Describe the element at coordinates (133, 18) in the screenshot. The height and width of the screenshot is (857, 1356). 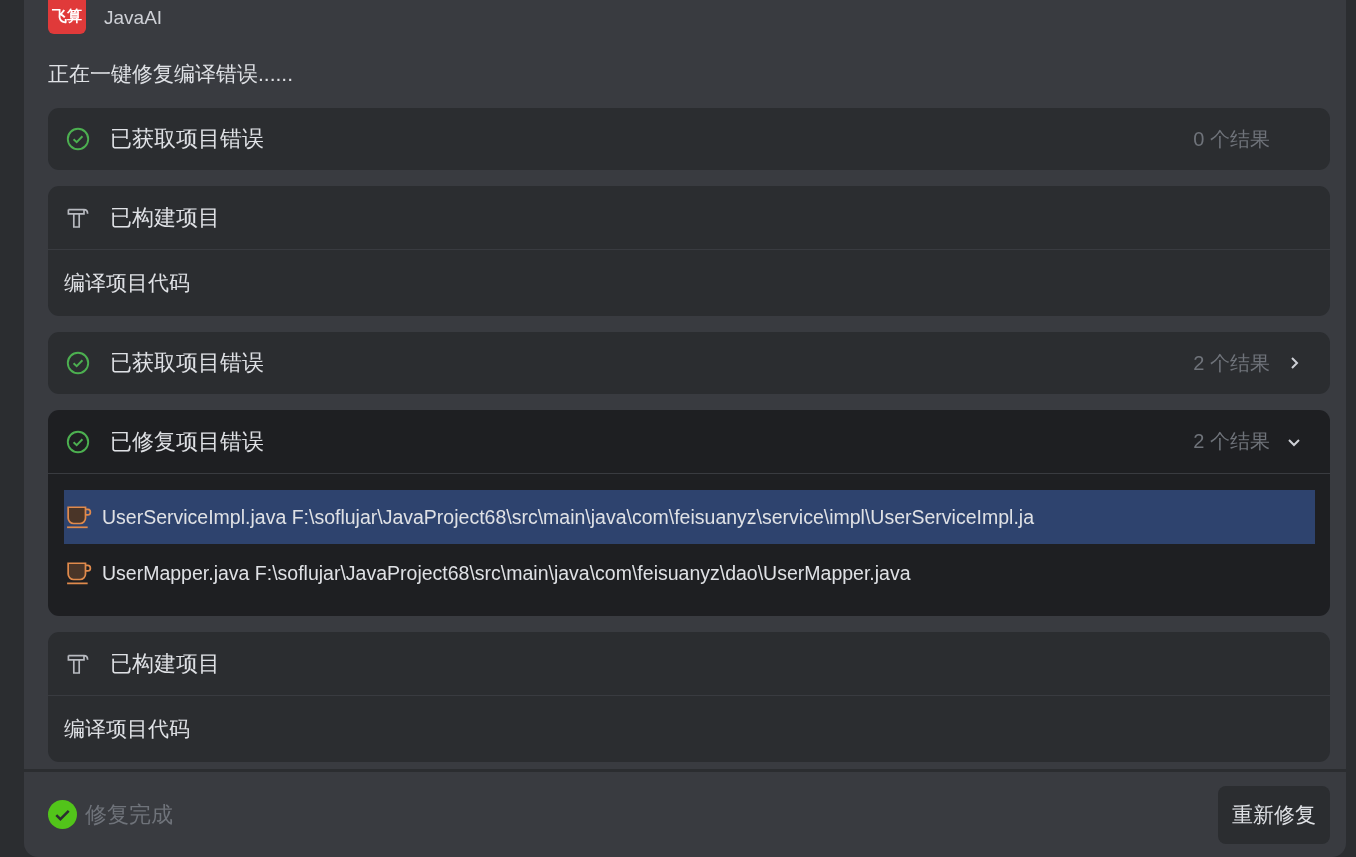
I see `assistant-name: JavaAI` at that location.